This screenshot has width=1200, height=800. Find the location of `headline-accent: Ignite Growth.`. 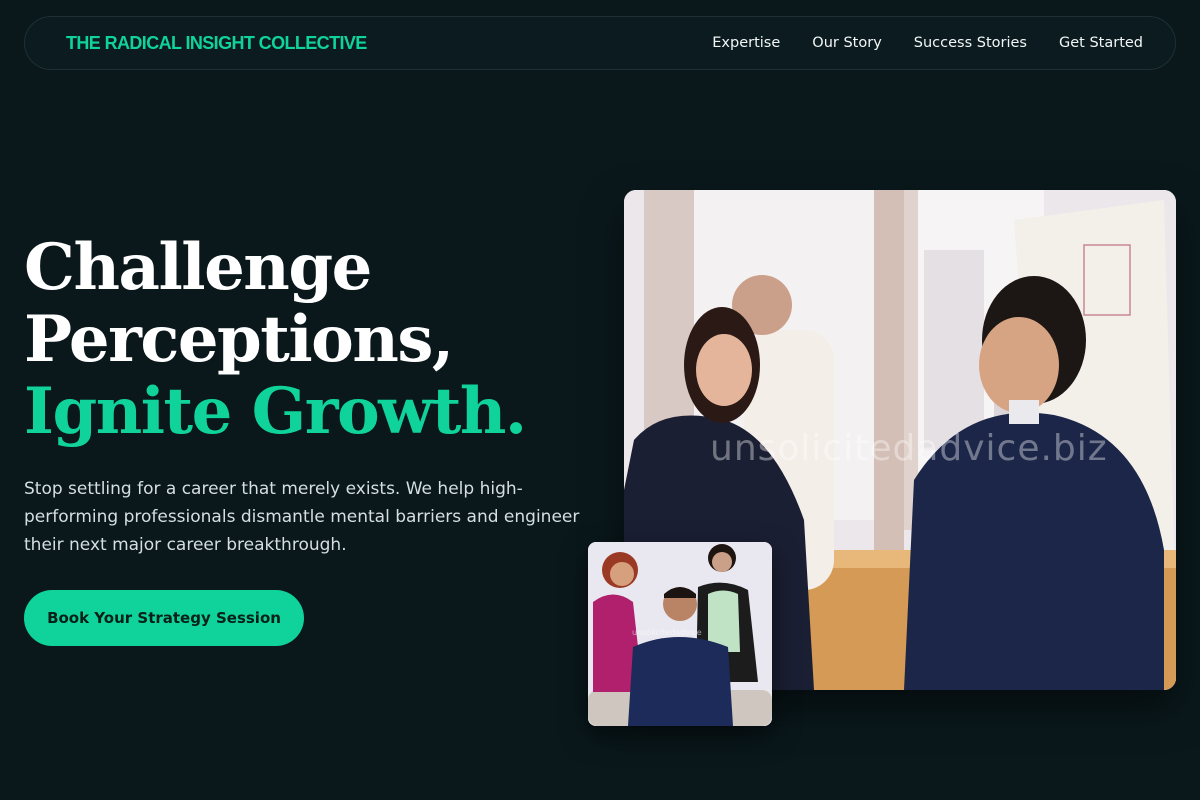

headline-accent: Ignite Growth. is located at coordinates (275, 411).